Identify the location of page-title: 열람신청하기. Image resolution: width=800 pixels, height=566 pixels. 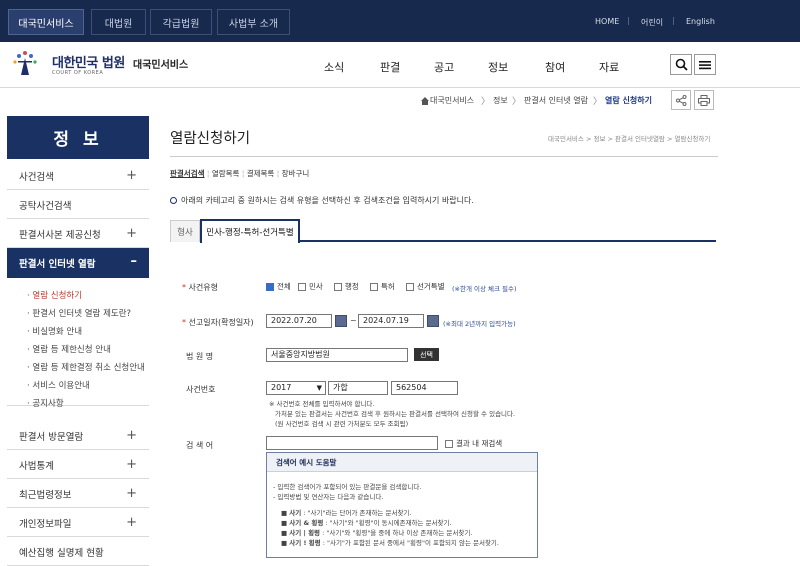
(210, 139).